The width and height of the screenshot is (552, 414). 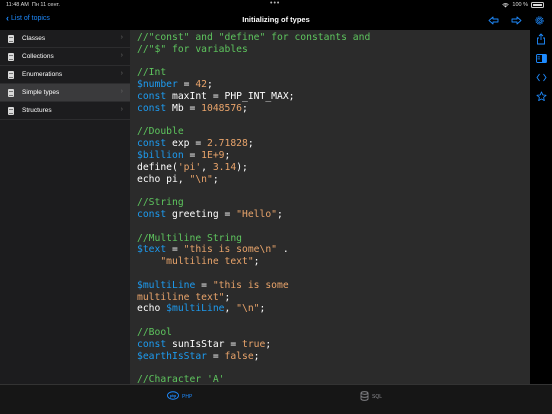 I want to click on code-token: 1048576, so click(x=221, y=108).